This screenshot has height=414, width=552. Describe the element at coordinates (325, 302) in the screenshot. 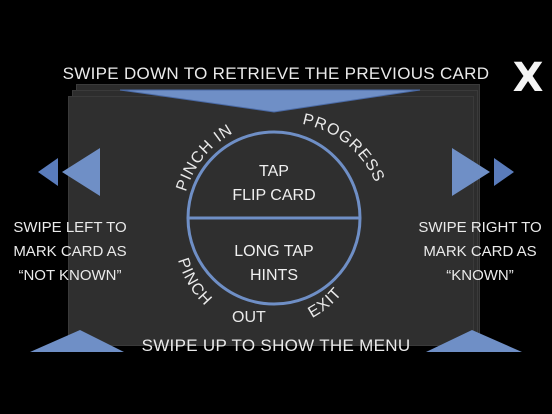

I see `exit-label: EXIT` at that location.